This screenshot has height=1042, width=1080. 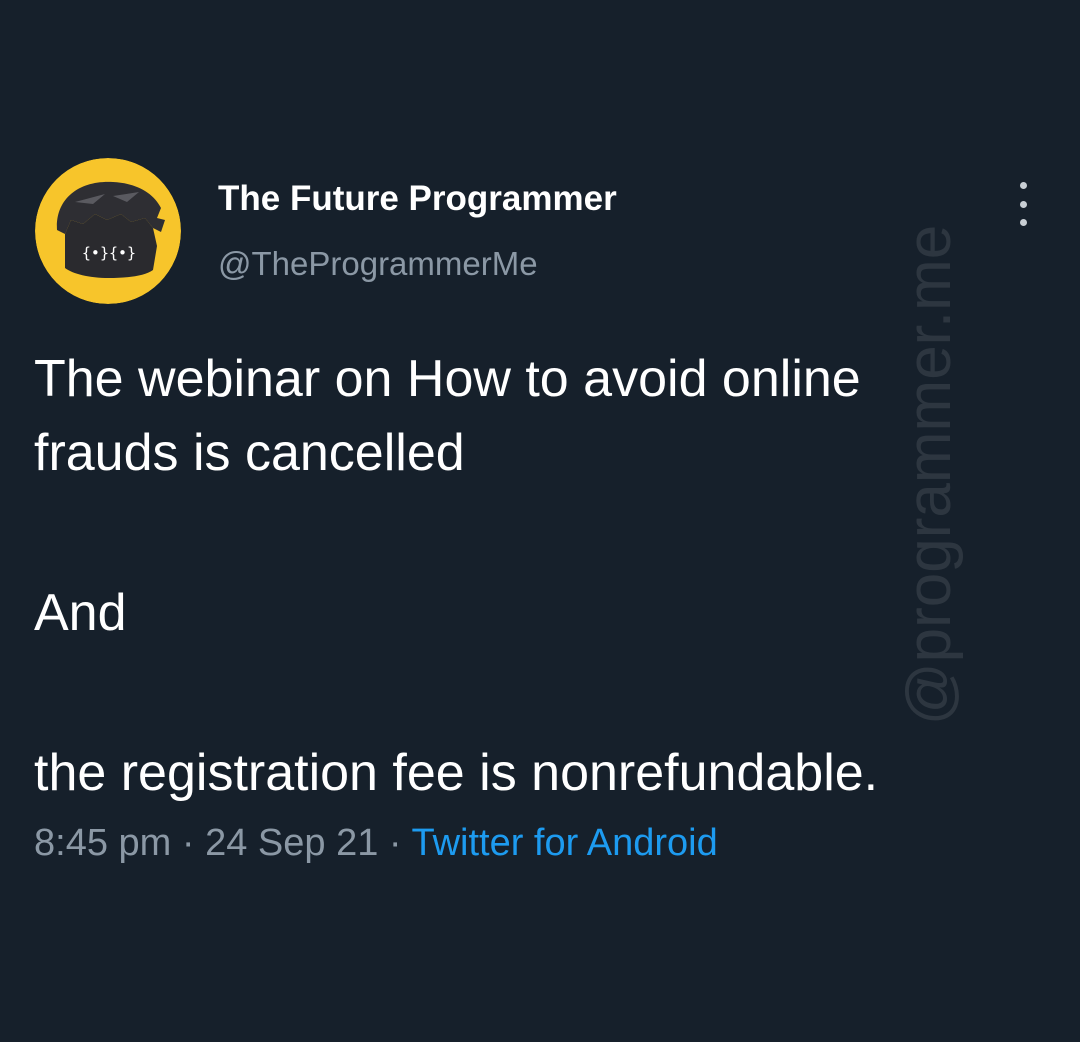 What do you see at coordinates (447, 379) in the screenshot?
I see `tweet-text-line: The webinar on How to avoid online` at bounding box center [447, 379].